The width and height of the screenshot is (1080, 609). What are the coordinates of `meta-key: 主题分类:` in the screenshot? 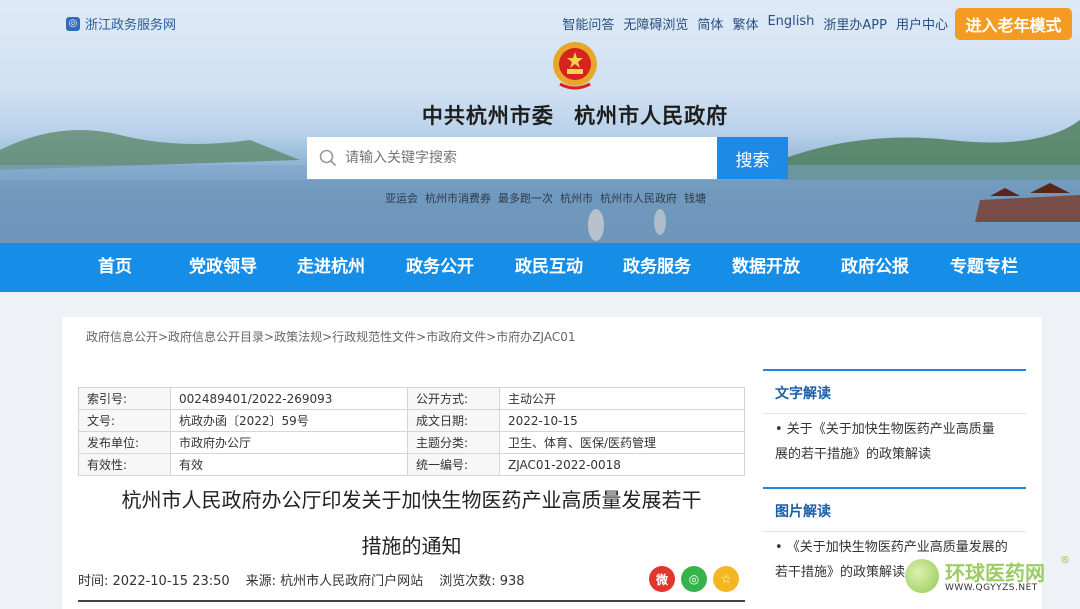 It's located at (453, 442).